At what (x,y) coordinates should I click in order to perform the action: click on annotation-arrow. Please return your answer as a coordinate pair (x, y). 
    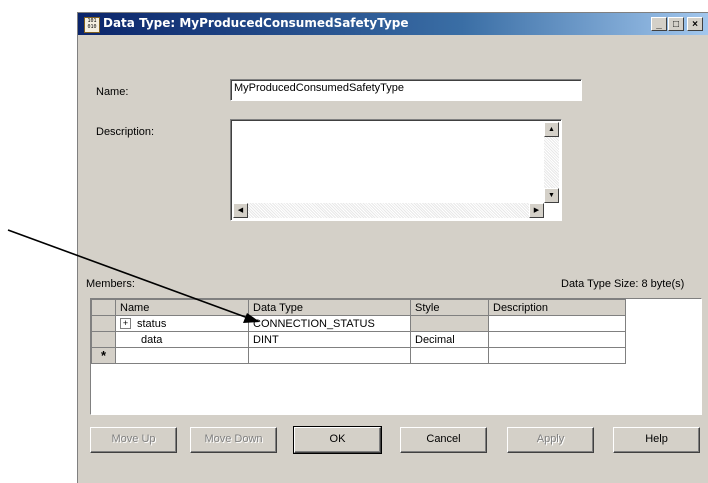
    Looking at the image, I should click on (133, 276).